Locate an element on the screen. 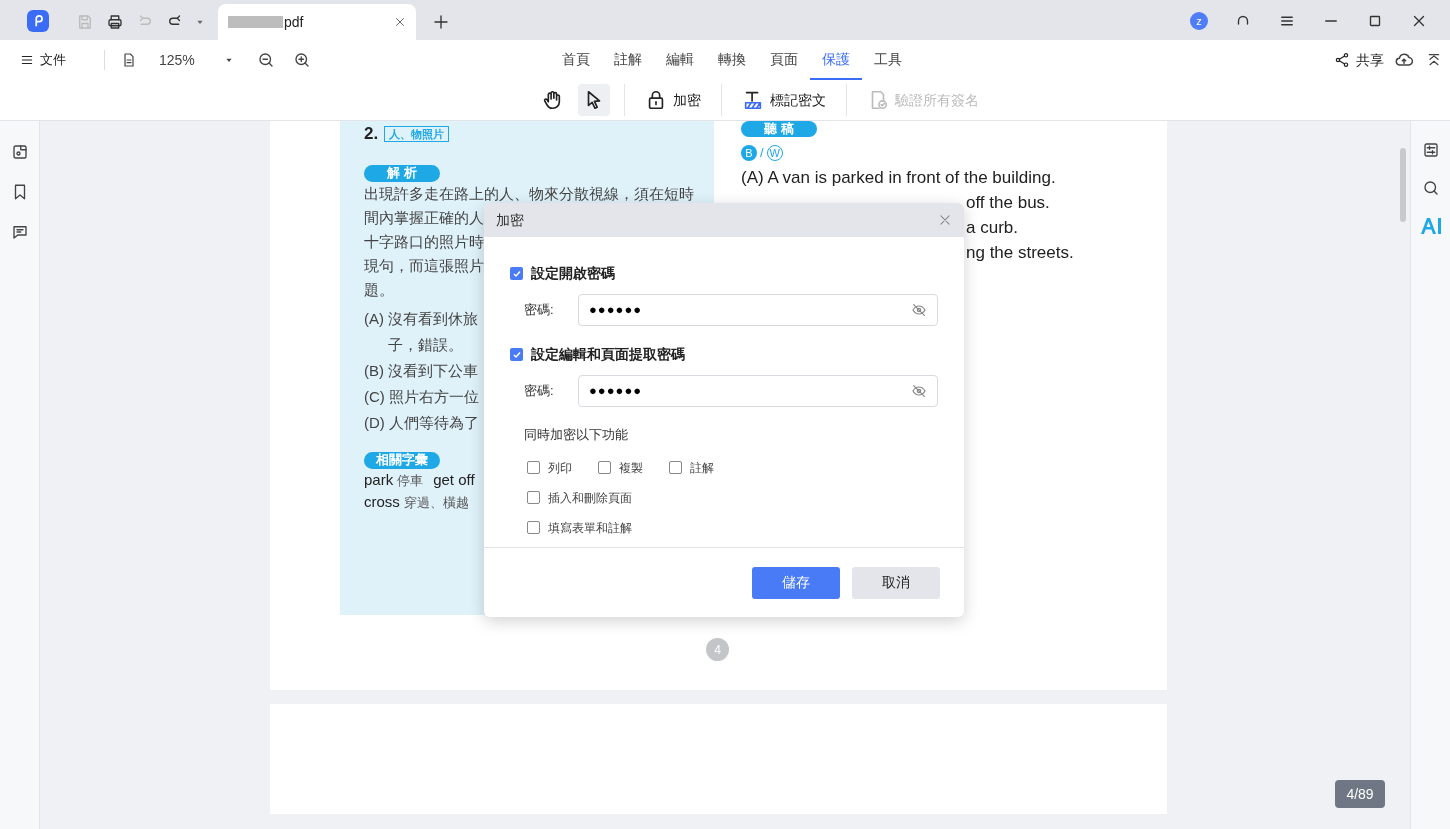 This screenshot has width=1450, height=829. pointer-tool-button is located at coordinates (593, 100).